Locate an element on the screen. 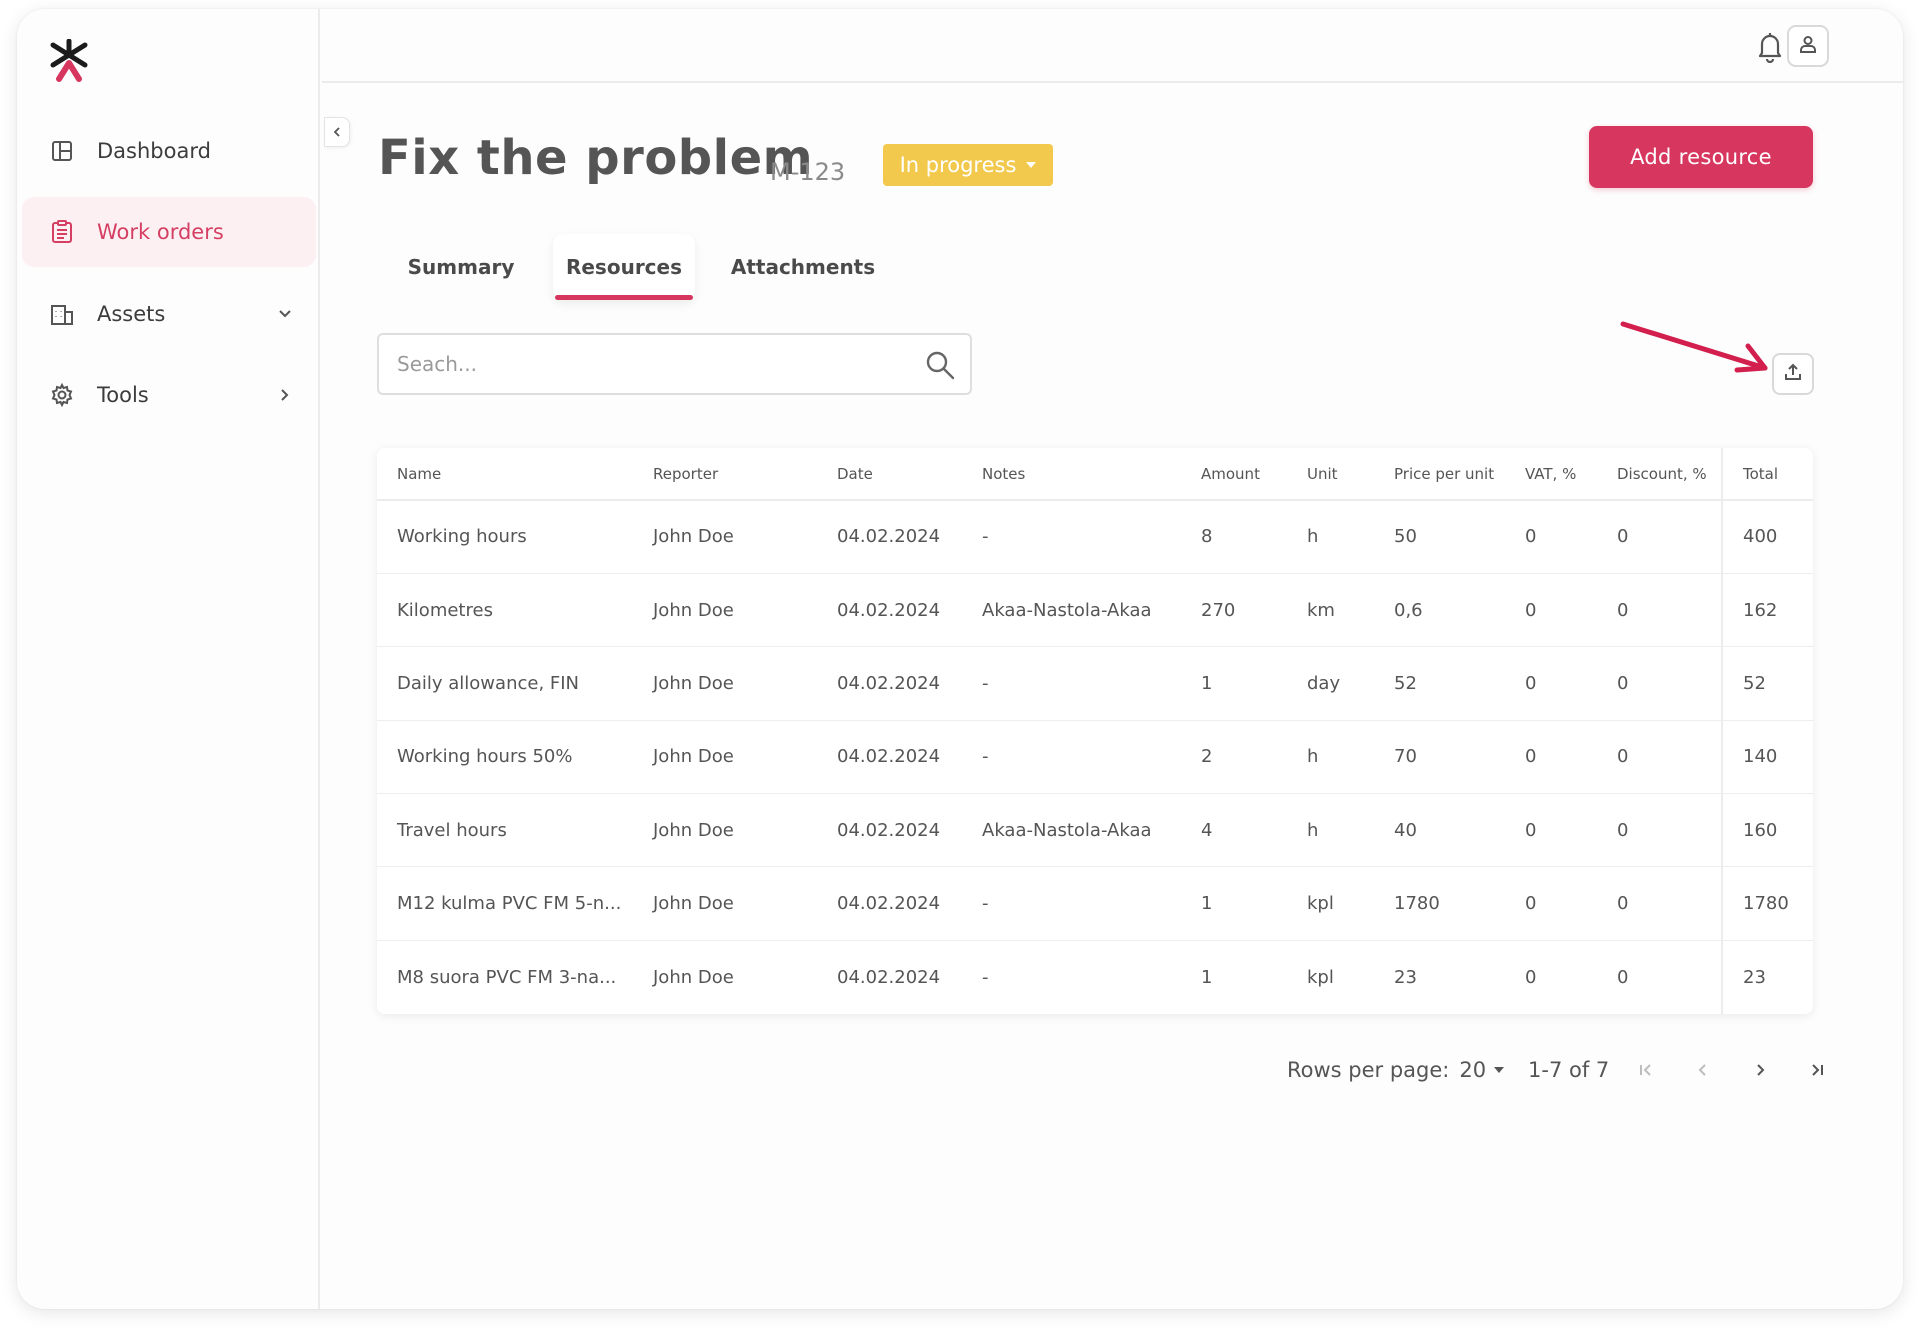  page-title: Fix the problem is located at coordinates (596, 158).